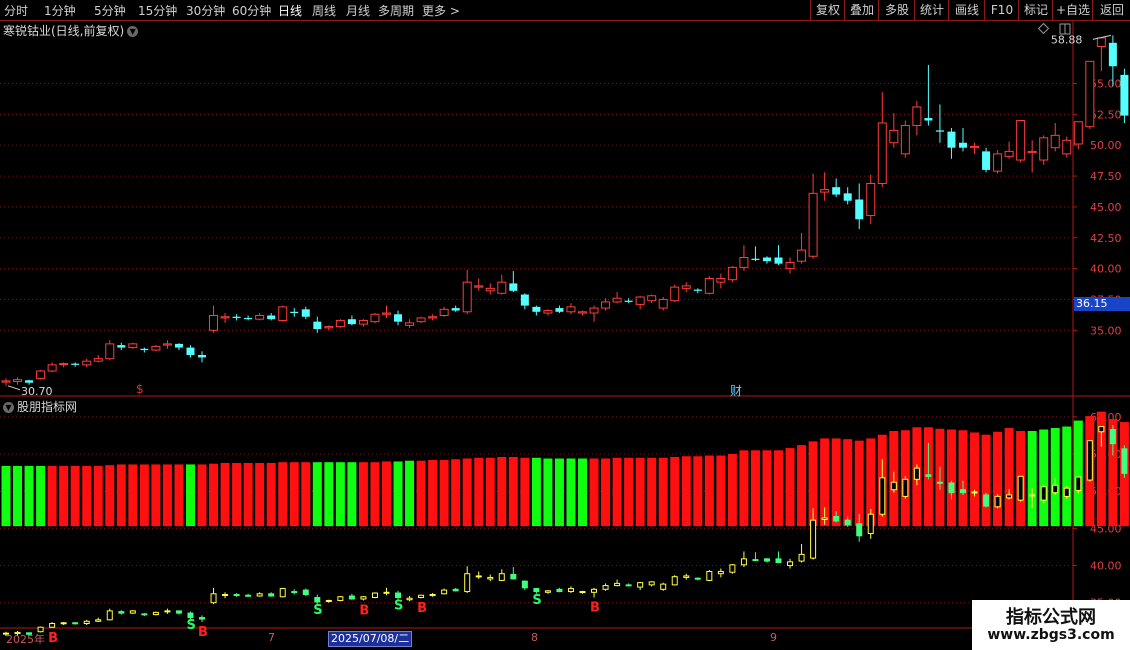  Describe the element at coordinates (1106, 566) in the screenshot. I see `sub-tick-label: 40.00` at that location.